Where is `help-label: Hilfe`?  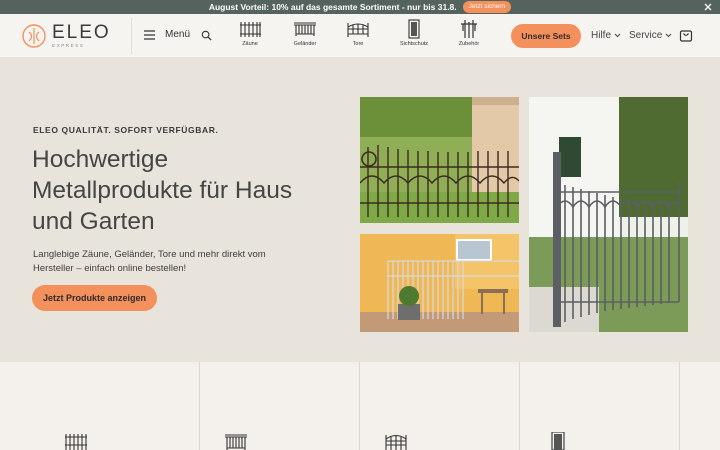 help-label: Hilfe is located at coordinates (601, 35).